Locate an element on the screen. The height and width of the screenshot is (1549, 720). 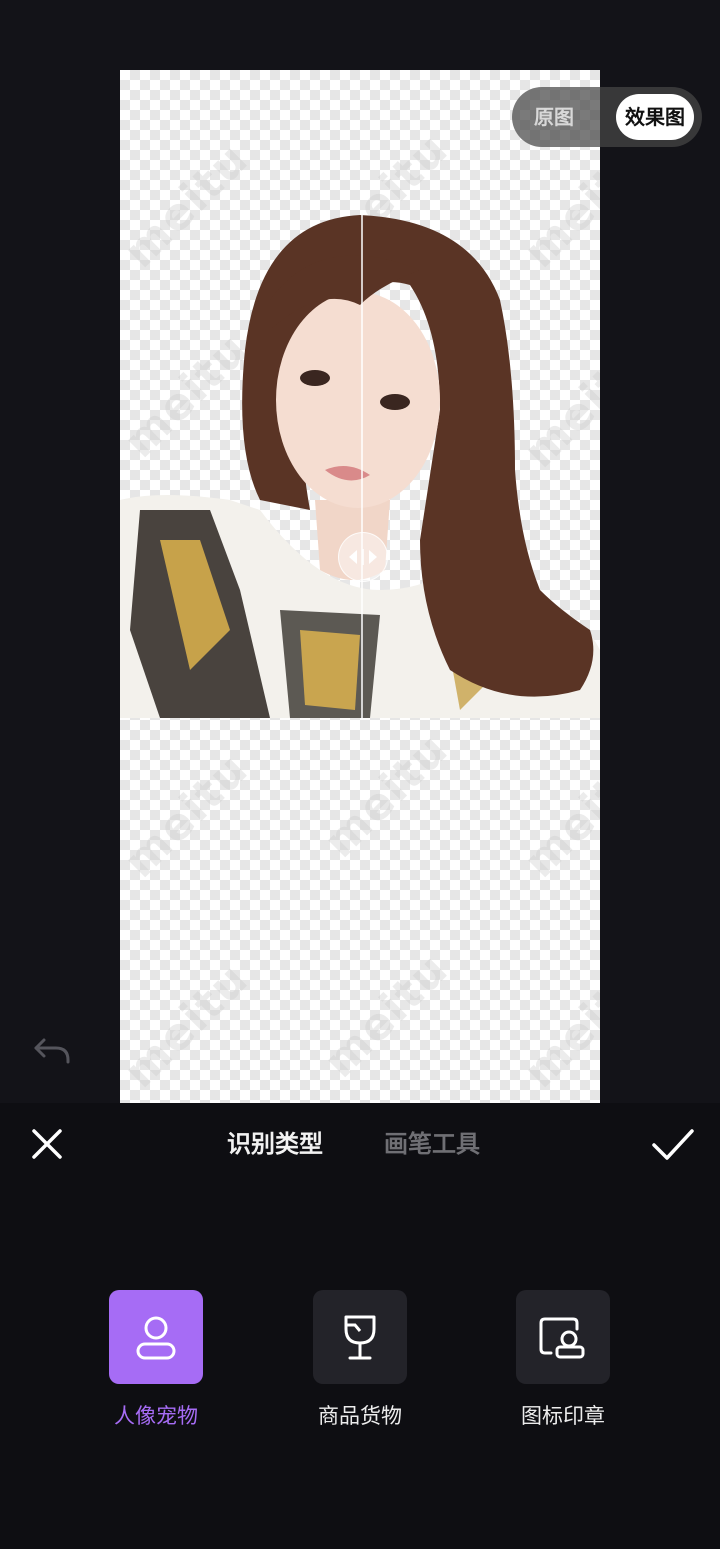
close-button is located at coordinates (47, 1144).